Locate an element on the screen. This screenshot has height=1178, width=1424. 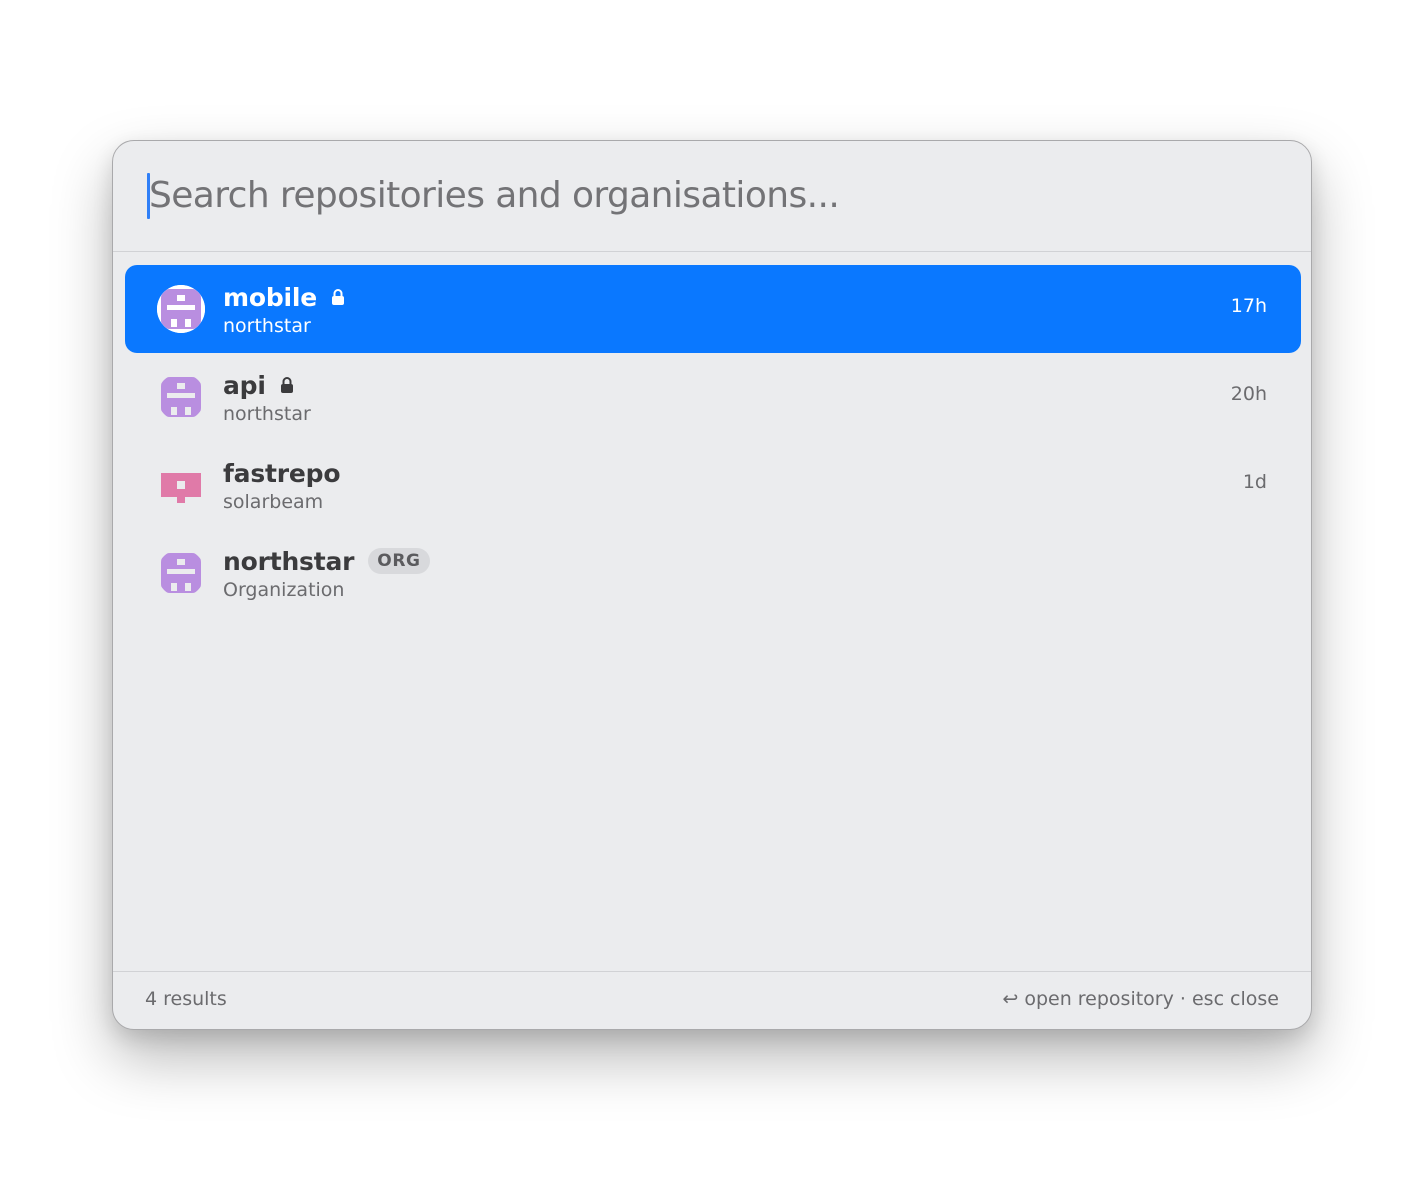
repo-name: fastrepo is located at coordinates (282, 473).